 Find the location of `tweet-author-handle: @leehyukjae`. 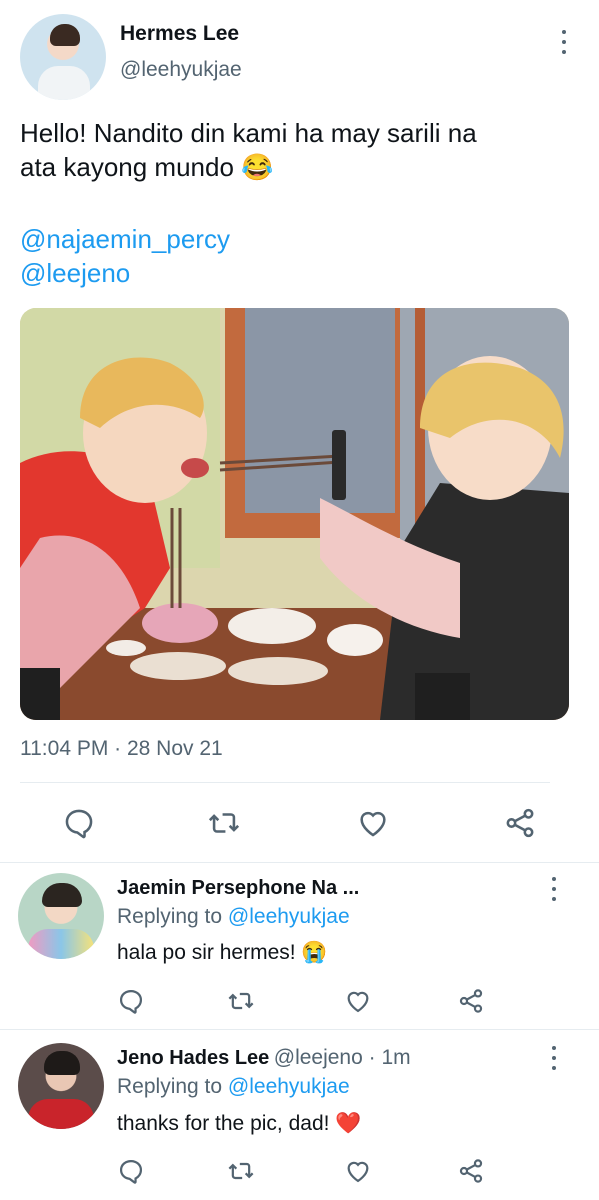

tweet-author-handle: @leehyukjae is located at coordinates (181, 70).